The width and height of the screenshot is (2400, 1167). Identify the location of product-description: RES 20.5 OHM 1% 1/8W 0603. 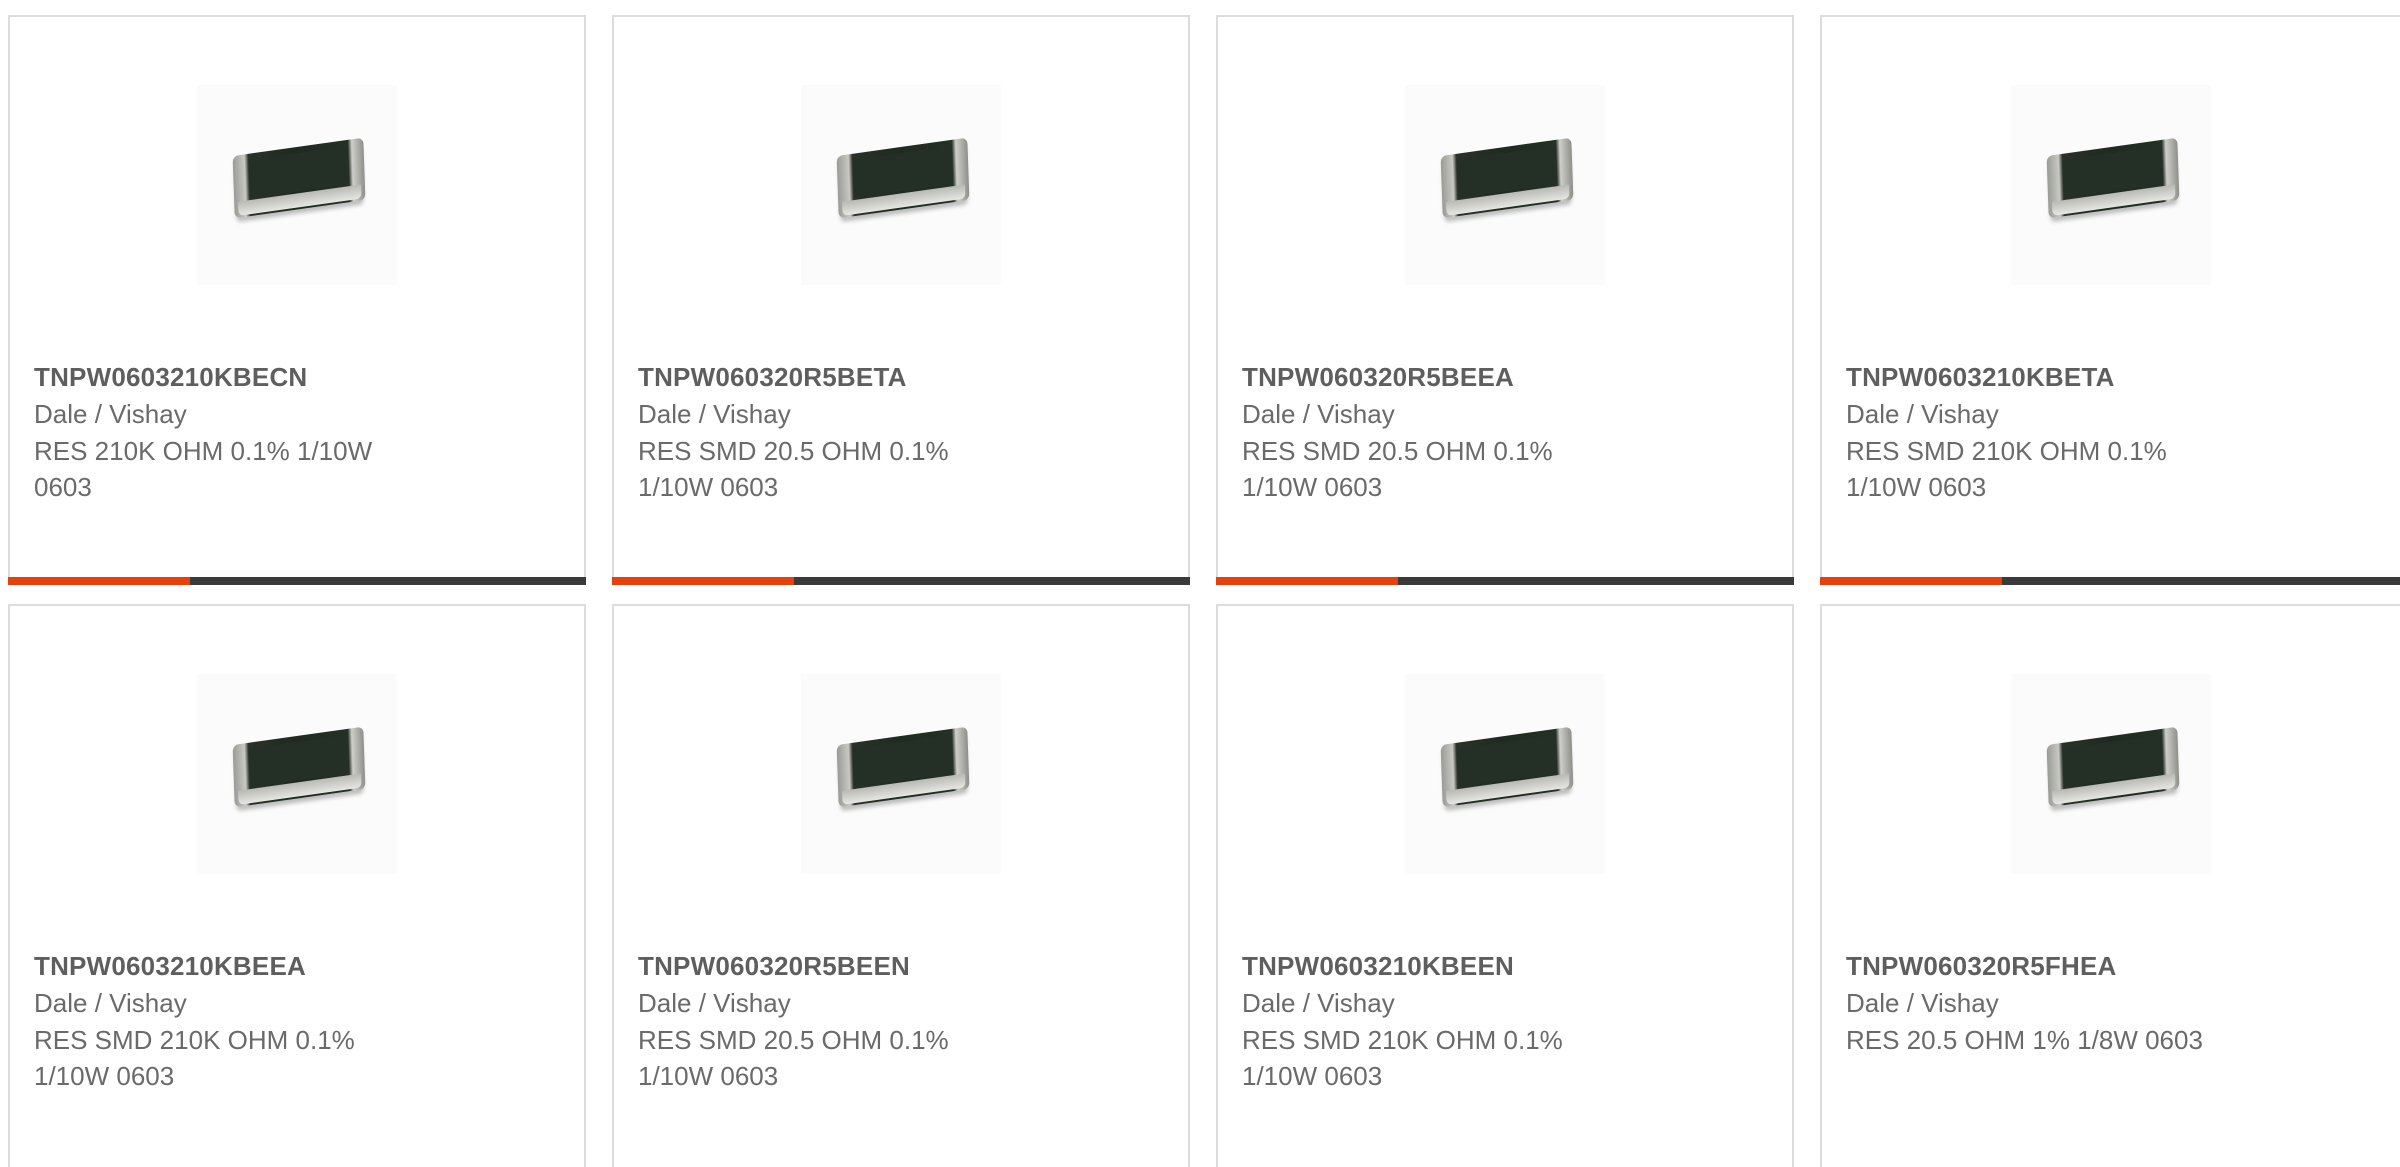
(2024, 1040).